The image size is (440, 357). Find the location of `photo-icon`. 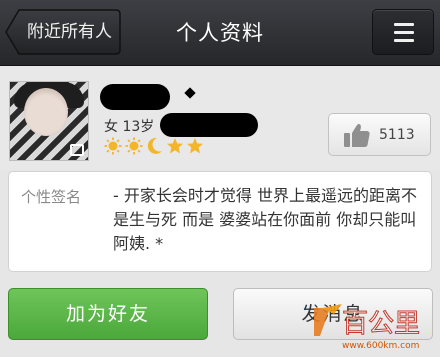

photo-icon is located at coordinates (77, 150).